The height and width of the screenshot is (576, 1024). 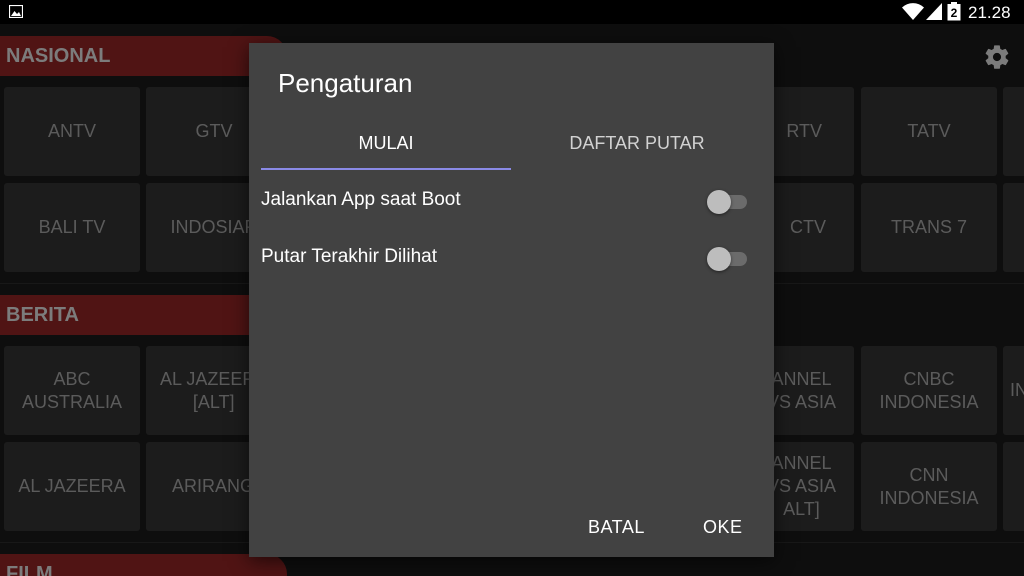 I want to click on dialog-title: Pengaturan, so click(x=345, y=83).